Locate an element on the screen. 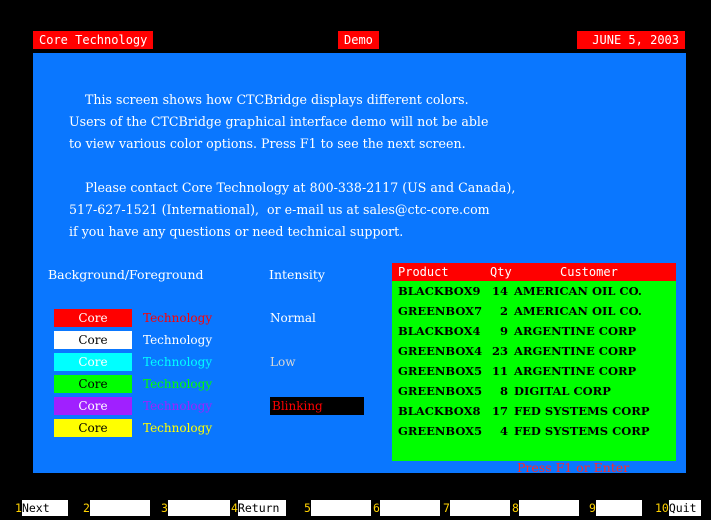 This screenshot has height=520, width=711. intensity-normal: Normal is located at coordinates (293, 318).